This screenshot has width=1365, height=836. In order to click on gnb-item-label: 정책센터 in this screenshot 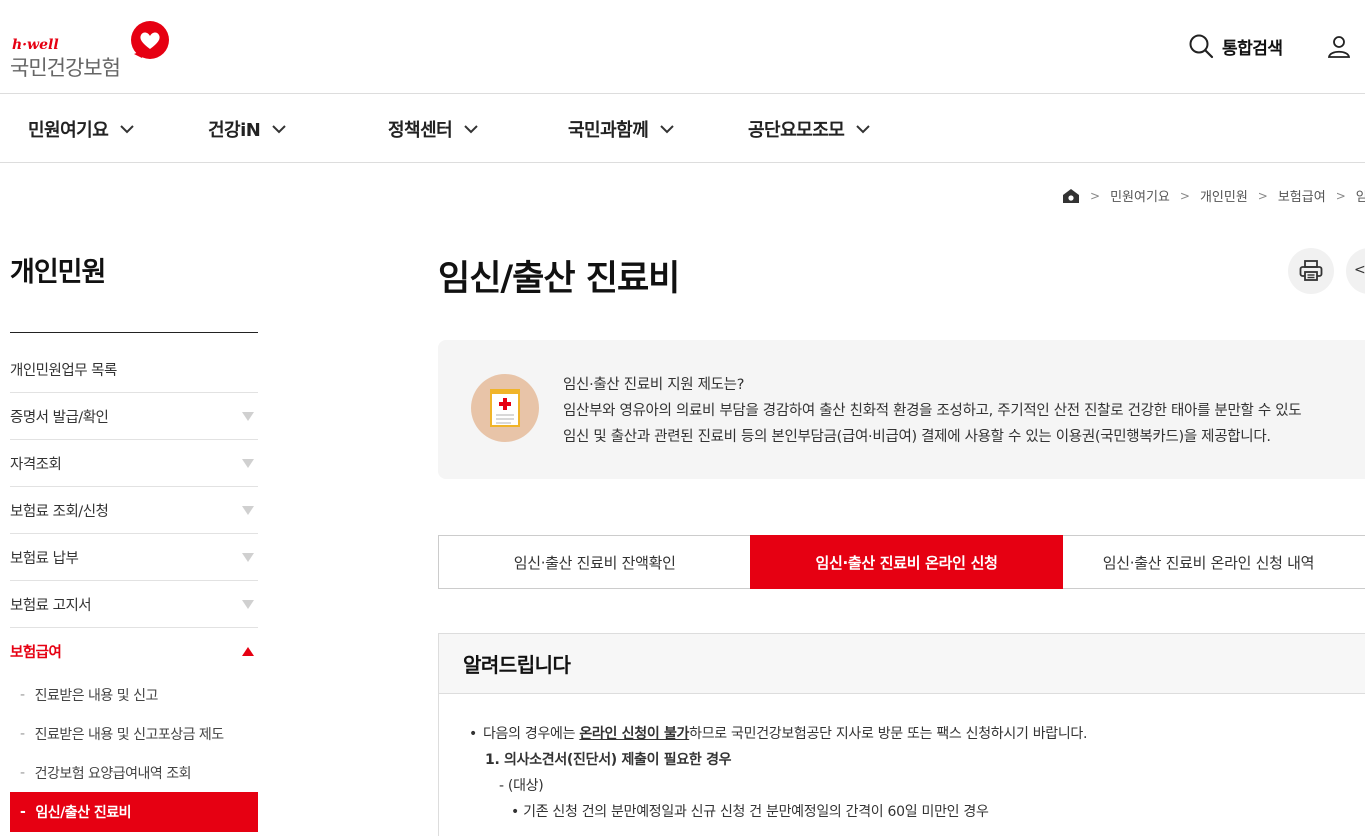, I will do `click(420, 130)`.